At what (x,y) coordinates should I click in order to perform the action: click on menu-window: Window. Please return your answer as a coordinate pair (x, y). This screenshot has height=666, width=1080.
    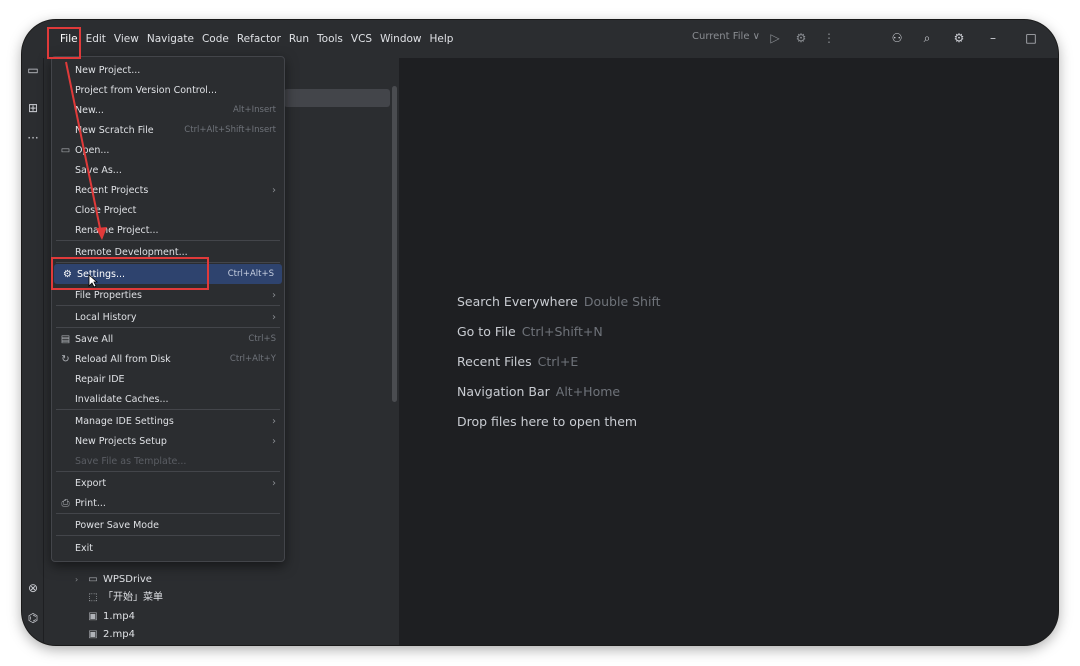
    Looking at the image, I should click on (400, 39).